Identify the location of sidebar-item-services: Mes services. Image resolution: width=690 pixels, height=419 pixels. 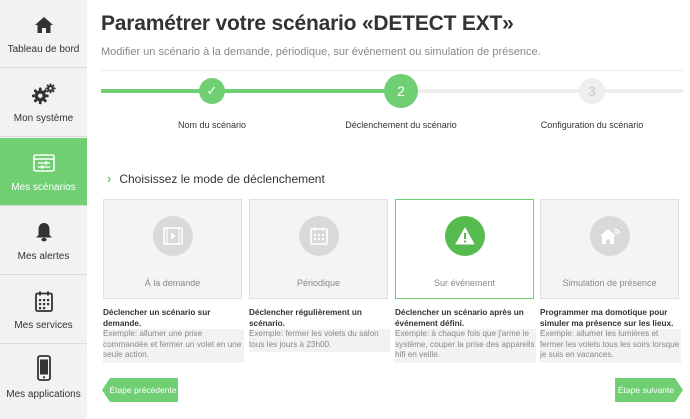
(43, 310).